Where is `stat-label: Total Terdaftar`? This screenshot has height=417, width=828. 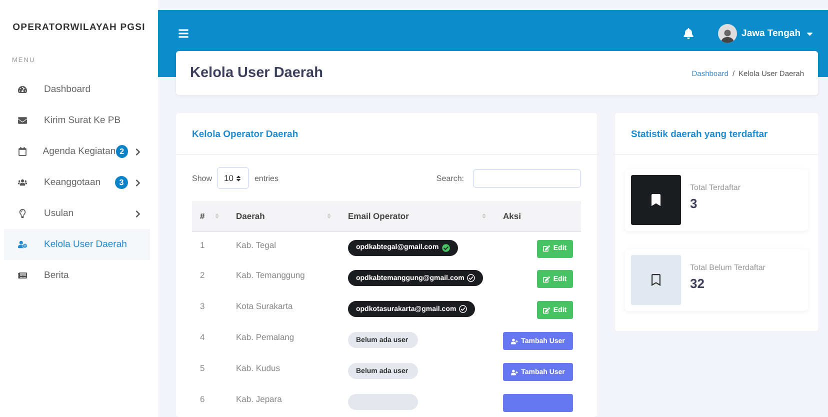 stat-label: Total Terdaftar is located at coordinates (715, 187).